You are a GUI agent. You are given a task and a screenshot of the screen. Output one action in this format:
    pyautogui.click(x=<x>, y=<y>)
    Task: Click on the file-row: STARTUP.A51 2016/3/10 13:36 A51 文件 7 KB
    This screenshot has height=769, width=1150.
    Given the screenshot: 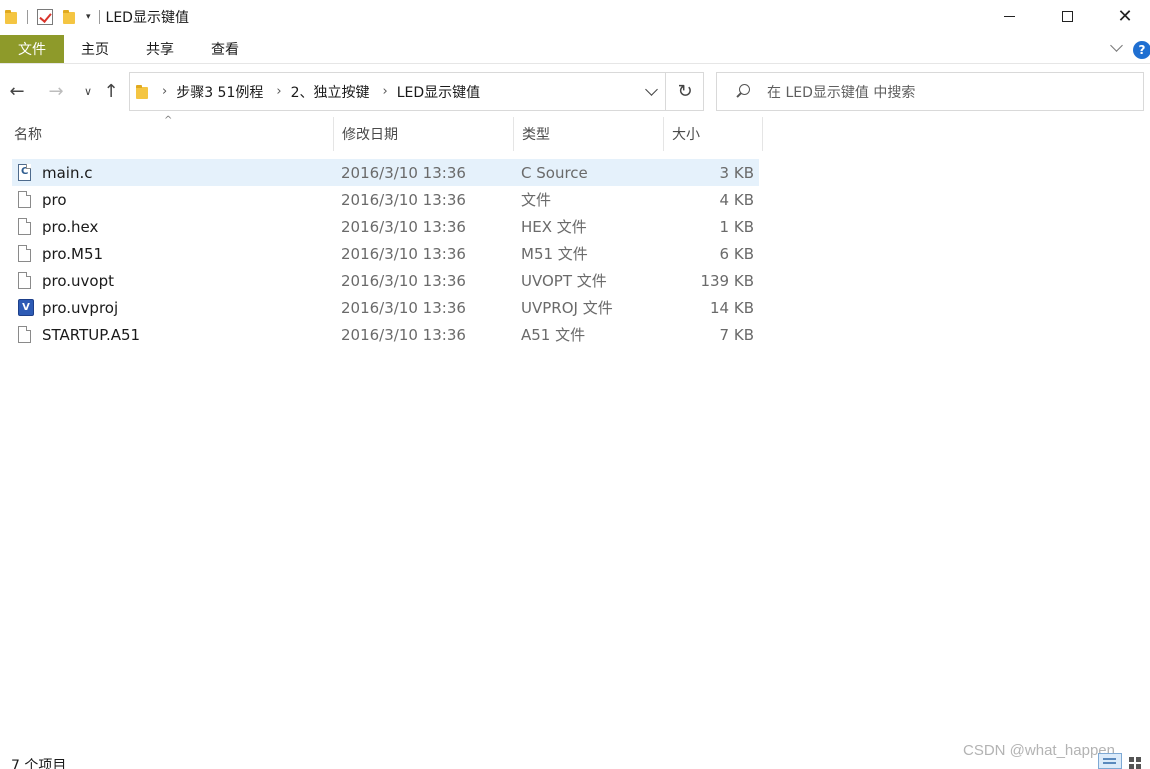 What is the action you would take?
    pyautogui.click(x=385, y=334)
    